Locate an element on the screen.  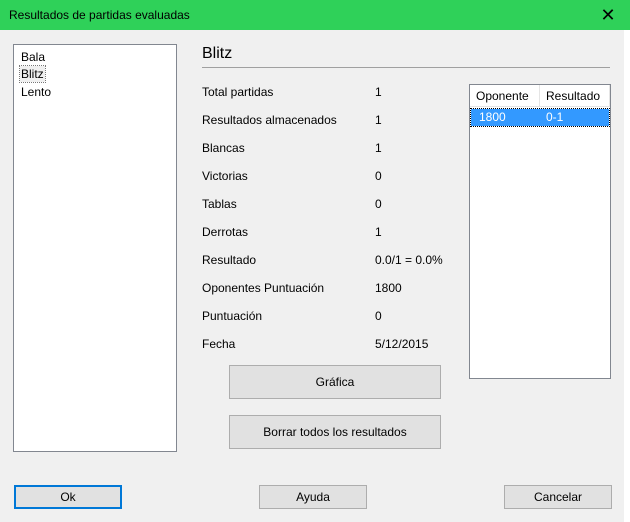
stat-label-draws: Tablas is located at coordinates (219, 204).